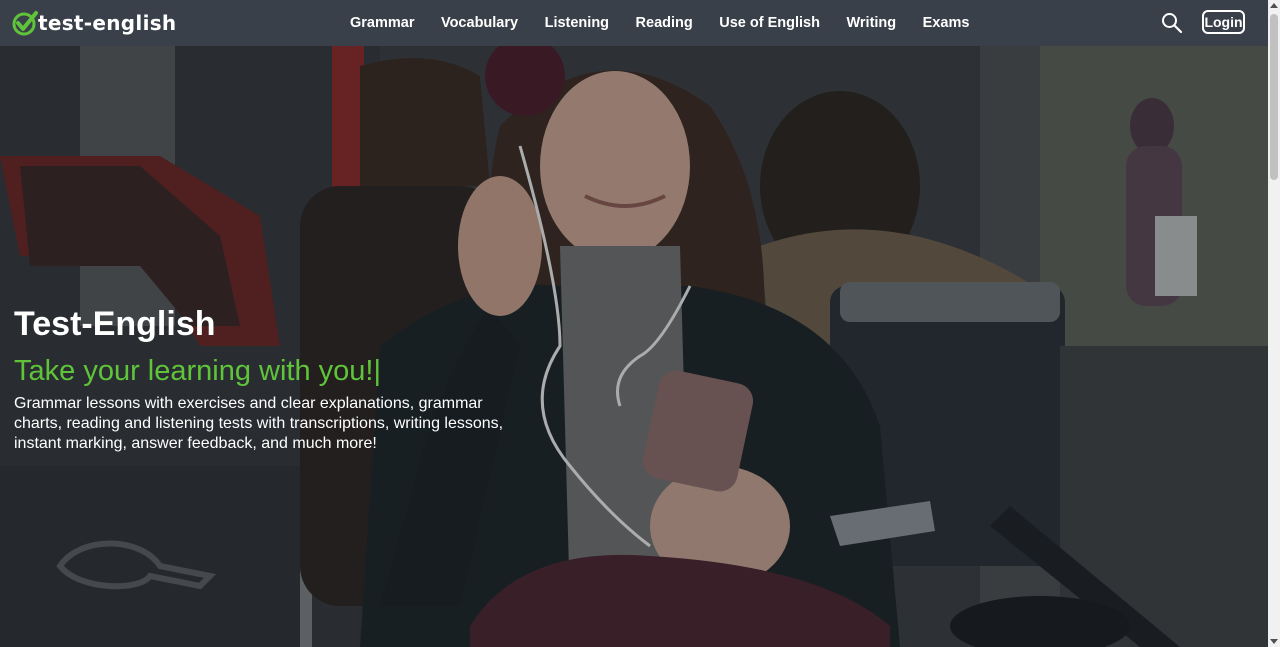 The height and width of the screenshot is (647, 1280). I want to click on typing-cursor: |, so click(377, 371).